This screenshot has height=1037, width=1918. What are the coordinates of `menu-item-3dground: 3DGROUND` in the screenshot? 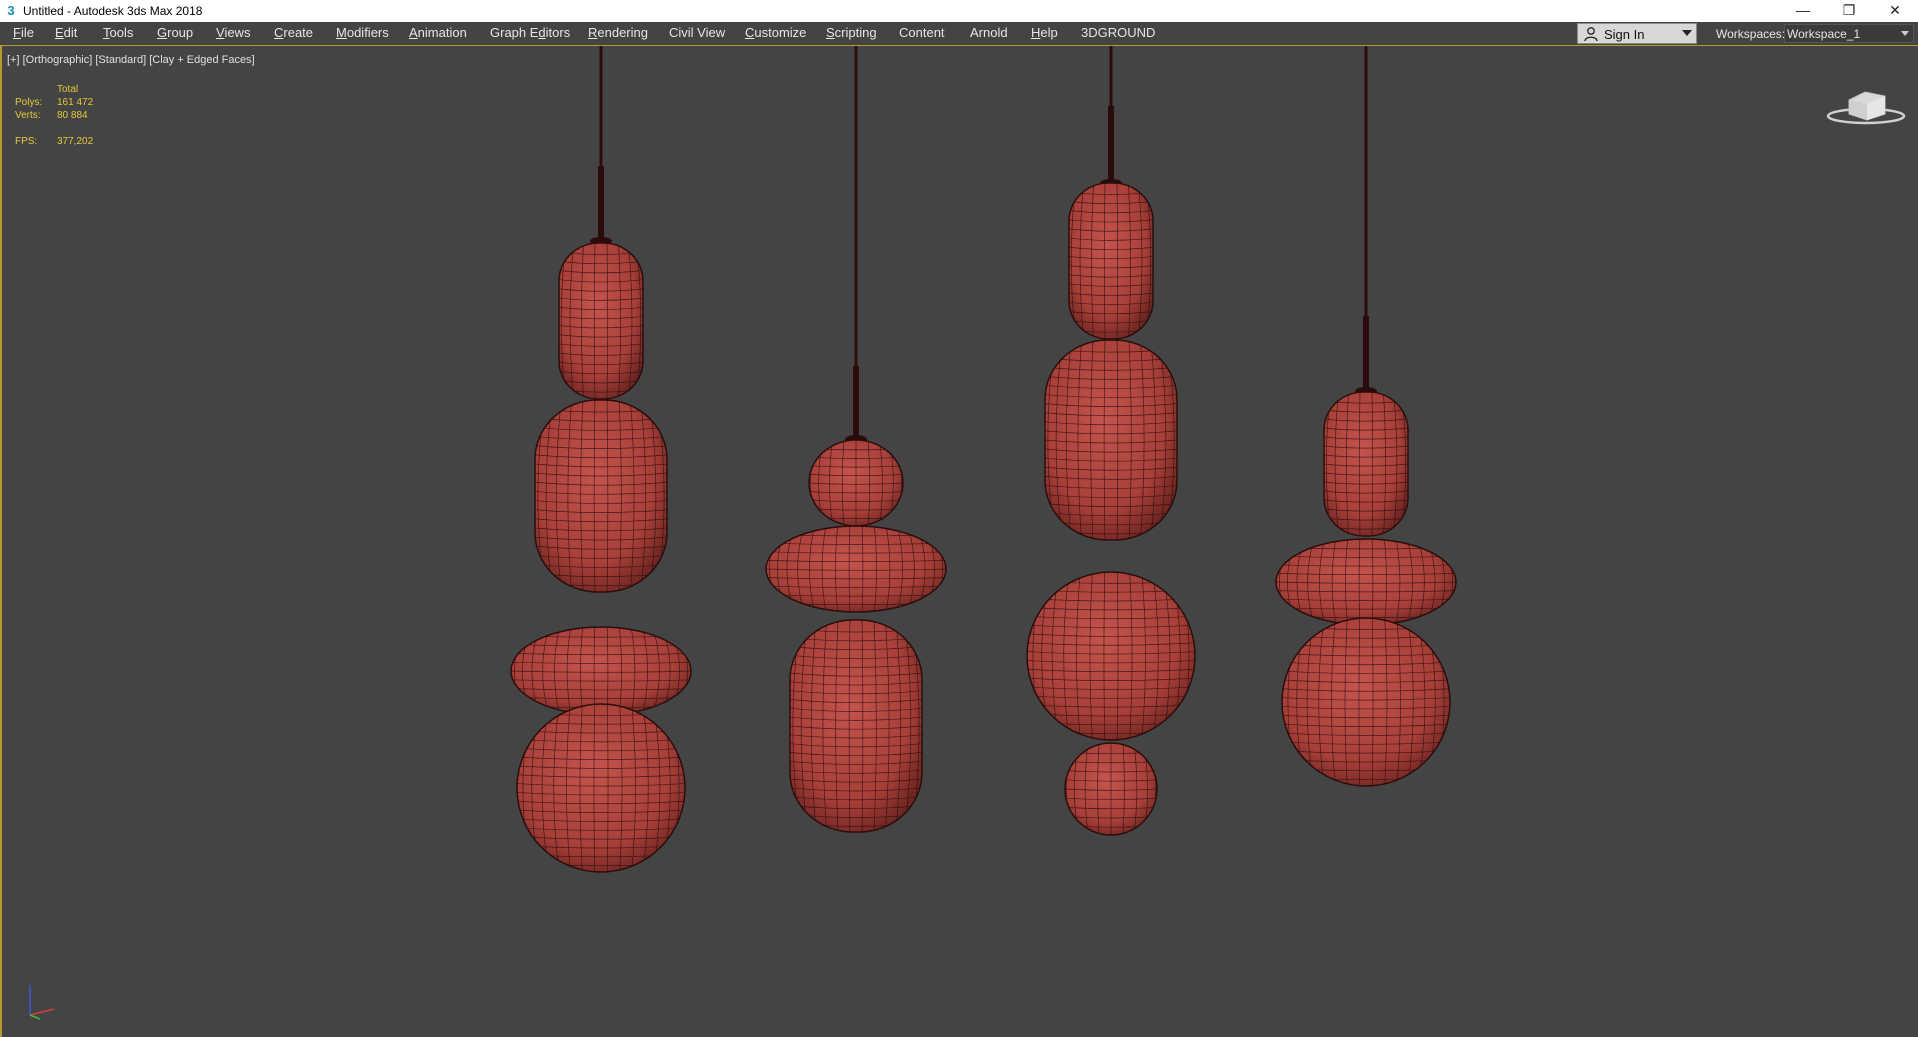 It's located at (1118, 32).